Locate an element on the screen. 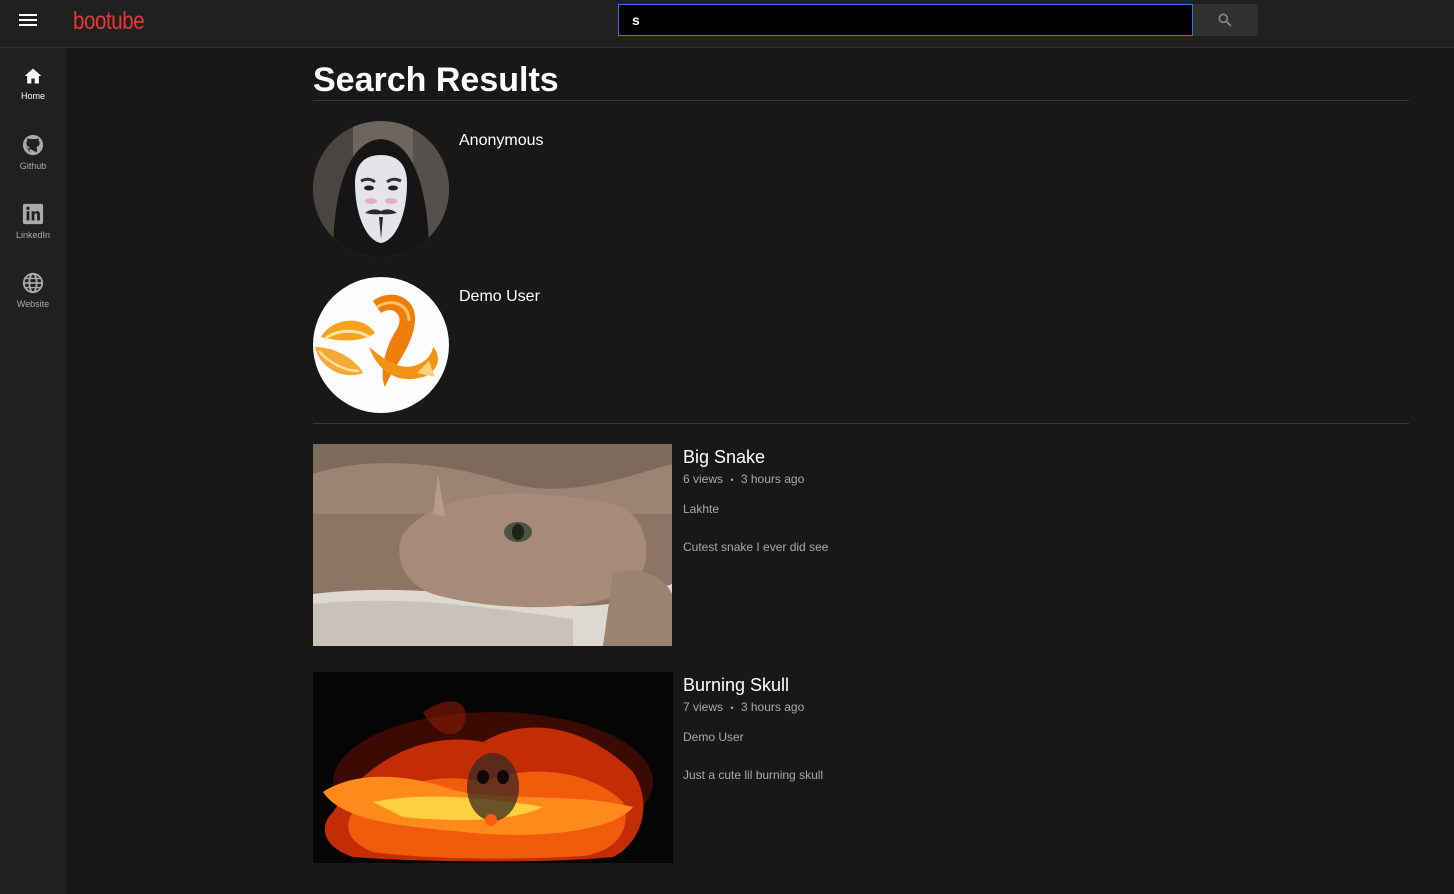 The height and width of the screenshot is (894, 1454). search-button is located at coordinates (1225, 20).